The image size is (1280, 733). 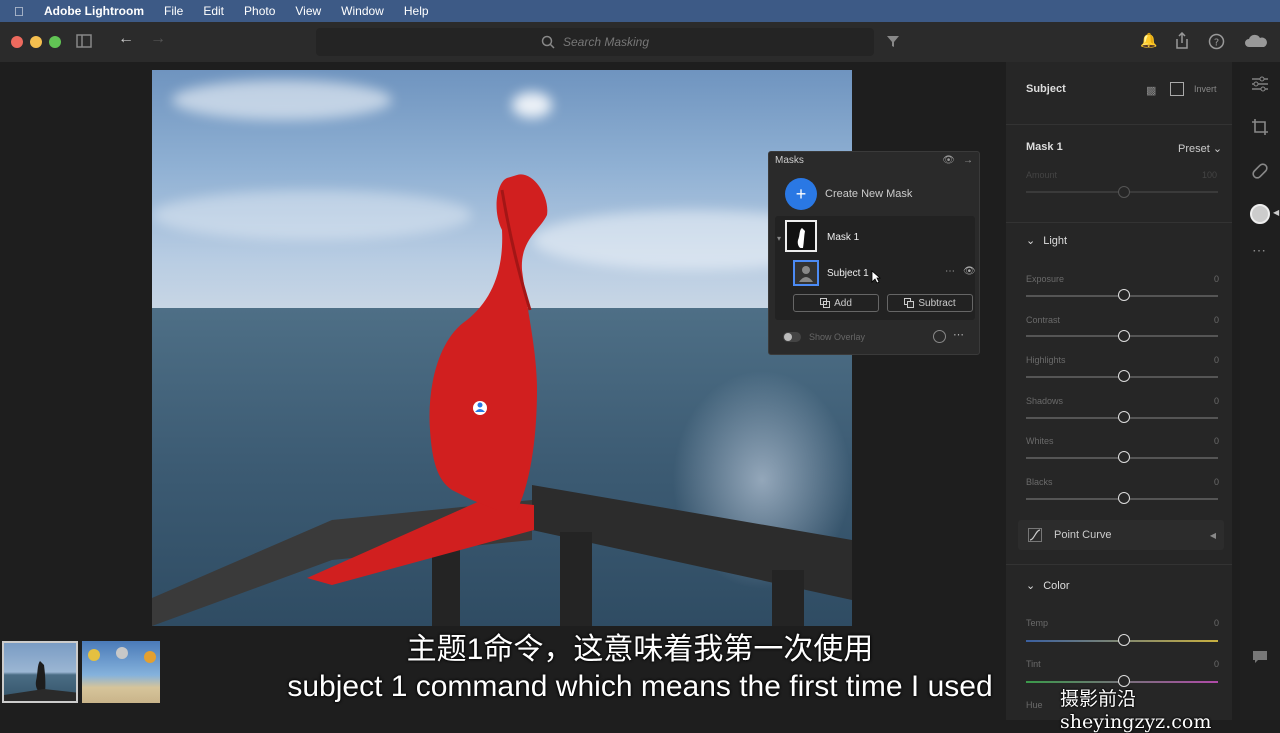 What do you see at coordinates (1124, 295) in the screenshot?
I see `exposure-slider-knob` at bounding box center [1124, 295].